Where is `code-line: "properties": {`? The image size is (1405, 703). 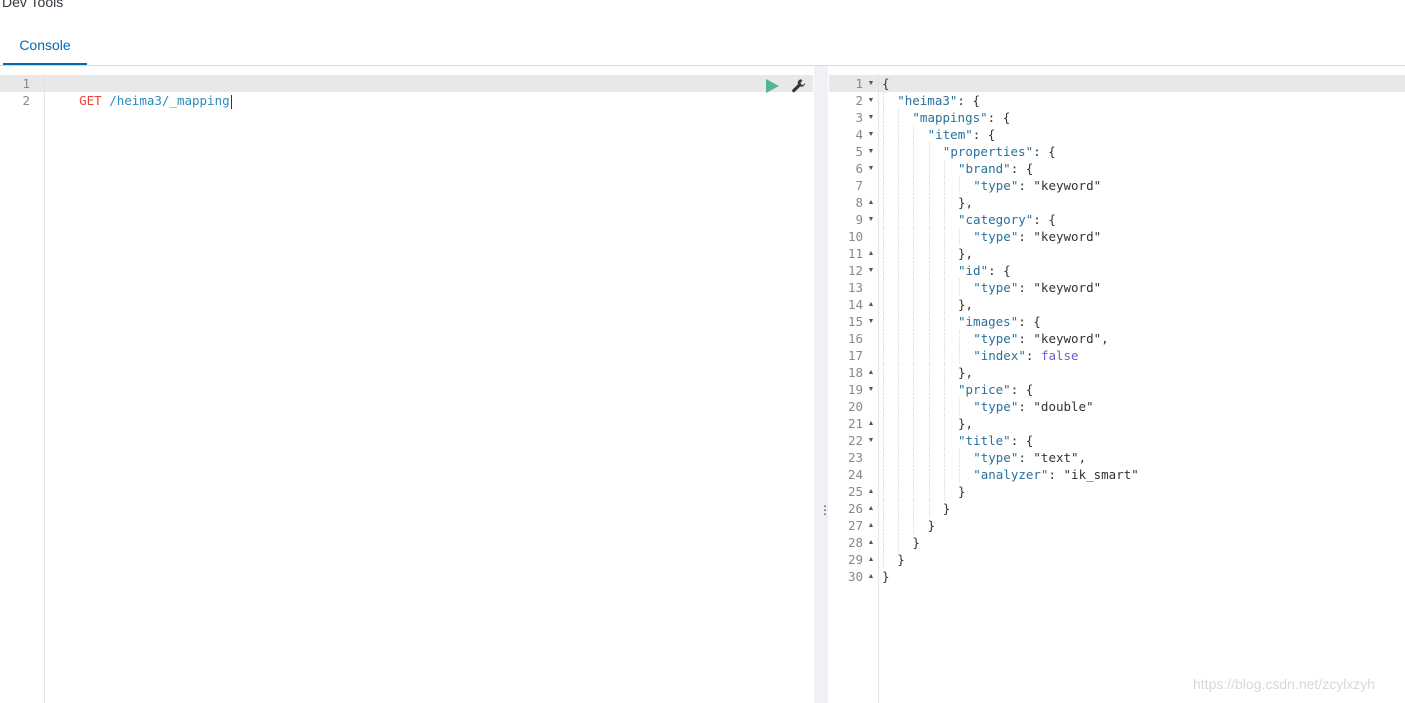 code-line: "properties": { is located at coordinates (999, 151).